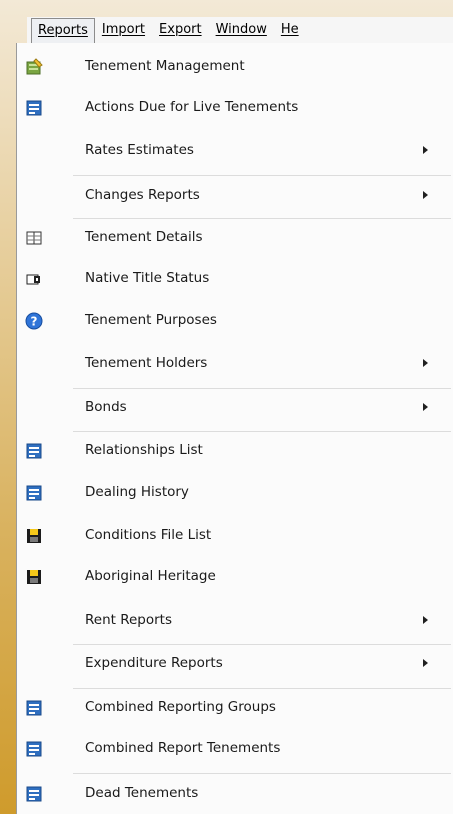  What do you see at coordinates (235, 364) in the screenshot?
I see `menu-item-tenement-holders: Tenement Holders` at bounding box center [235, 364].